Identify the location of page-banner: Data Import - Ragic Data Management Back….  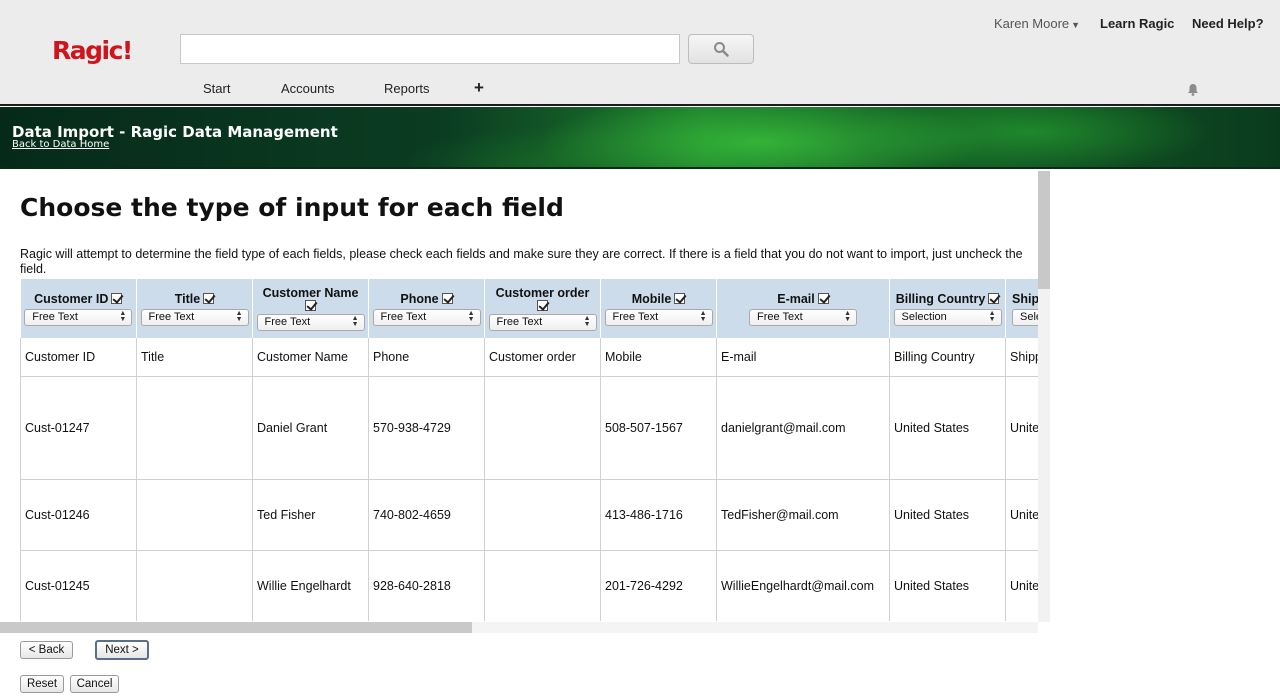
(640, 138).